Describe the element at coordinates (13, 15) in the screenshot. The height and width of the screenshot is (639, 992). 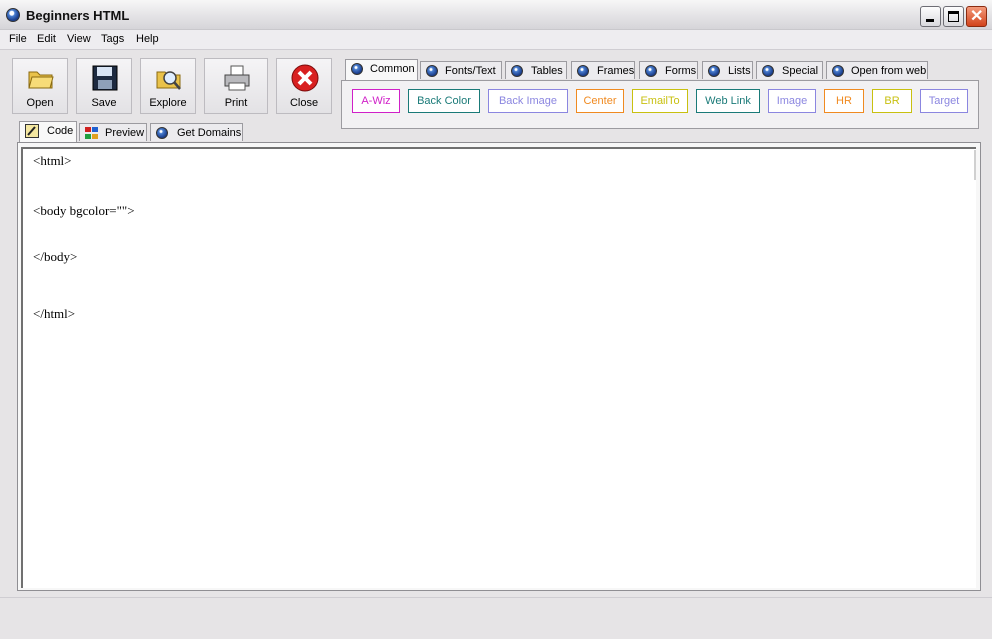
I see `app-globe-icon` at that location.